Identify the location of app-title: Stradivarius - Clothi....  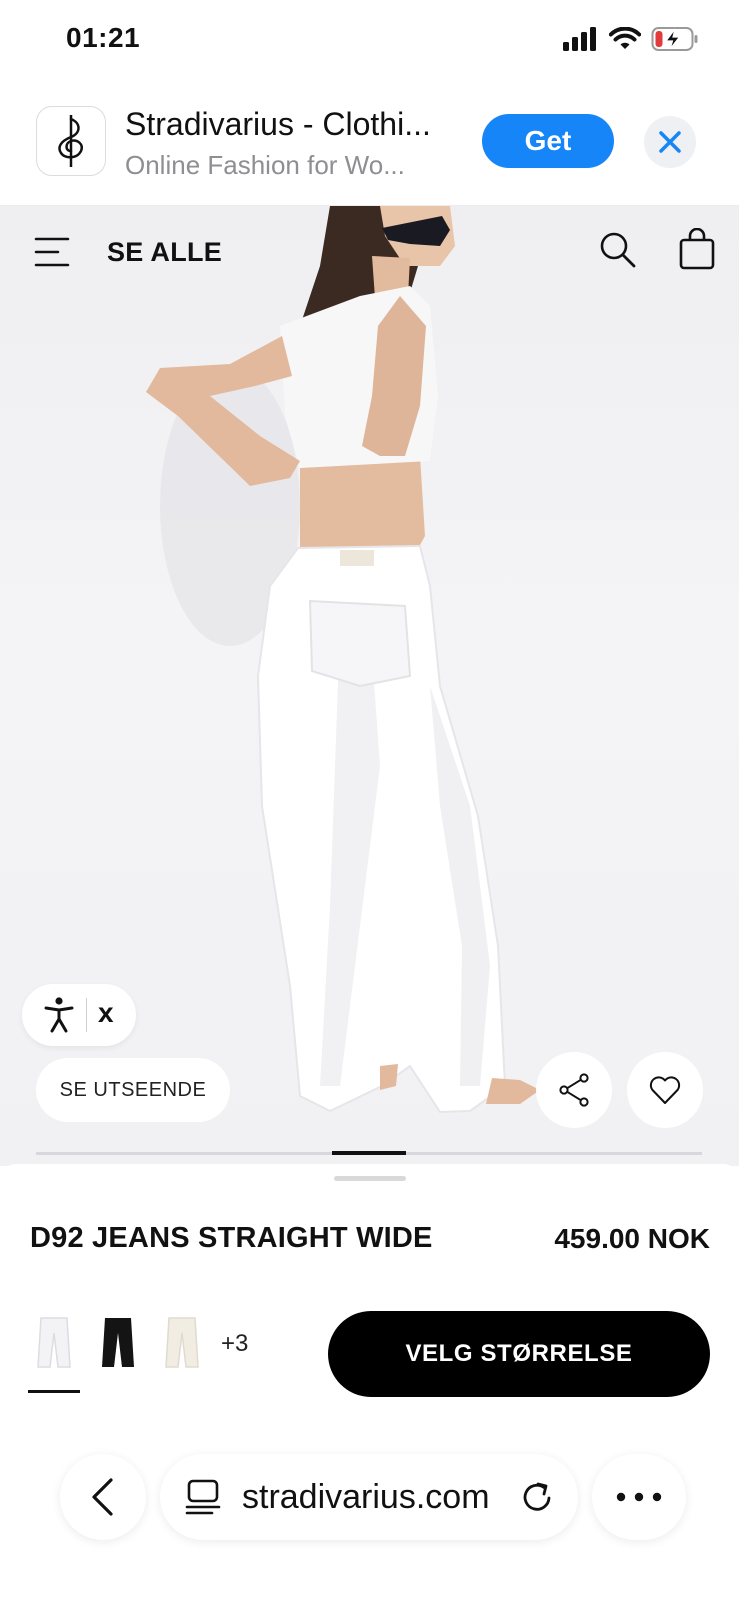
(278, 124).